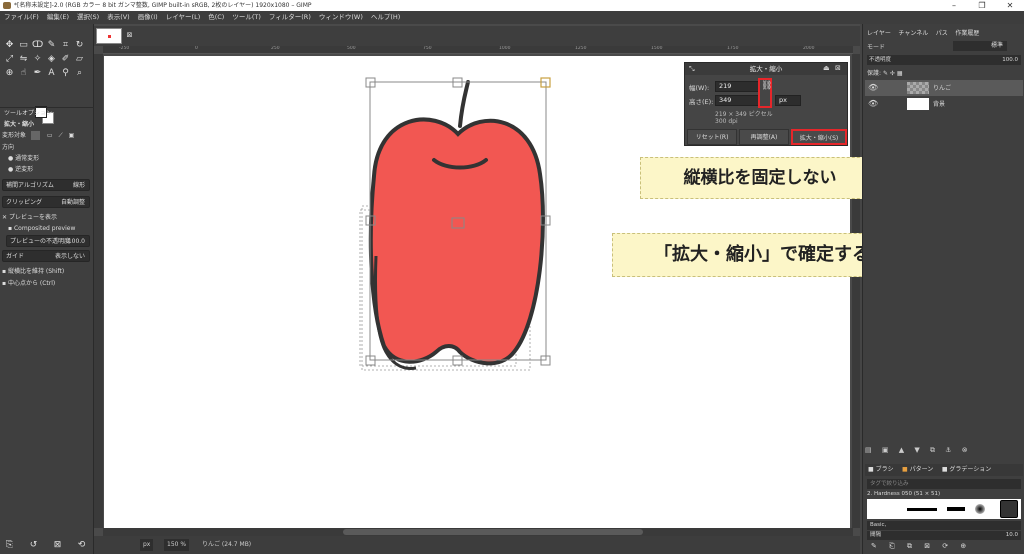  I want to click on tab-layers: レイヤー, so click(879, 33).